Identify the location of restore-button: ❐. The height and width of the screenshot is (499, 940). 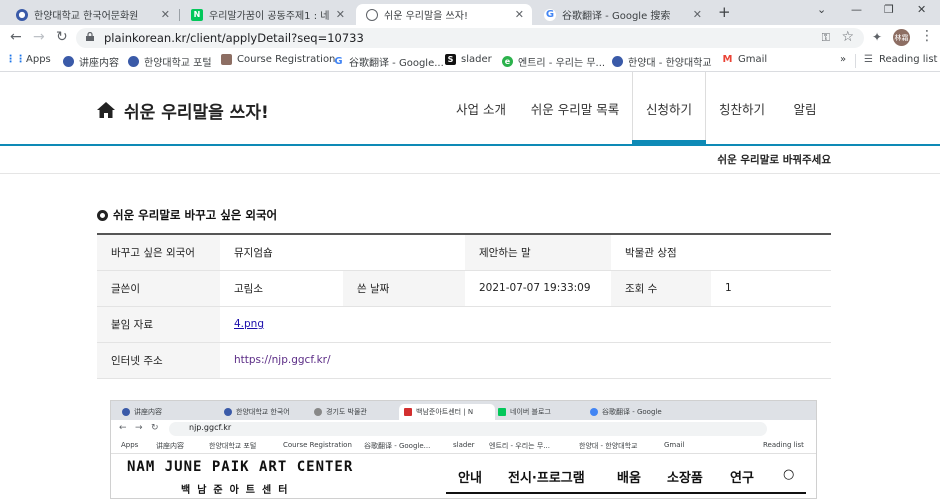
(889, 9).